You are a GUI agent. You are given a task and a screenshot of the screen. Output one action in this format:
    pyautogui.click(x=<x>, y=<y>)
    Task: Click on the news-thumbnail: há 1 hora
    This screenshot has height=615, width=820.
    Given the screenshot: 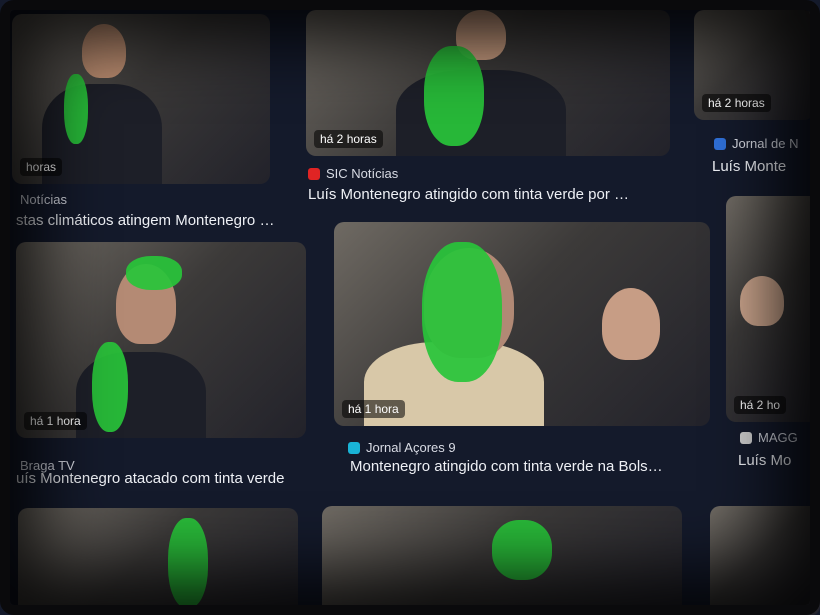 What is the action you would take?
    pyautogui.click(x=161, y=340)
    